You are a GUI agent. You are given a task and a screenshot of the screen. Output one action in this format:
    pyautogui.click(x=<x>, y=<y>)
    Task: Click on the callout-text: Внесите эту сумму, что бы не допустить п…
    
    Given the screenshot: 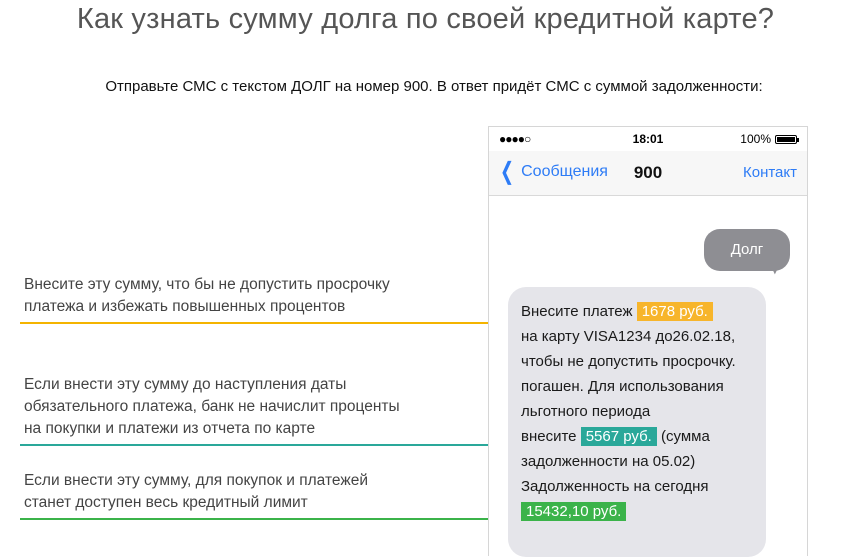 What is the action you would take?
    pyautogui.click(x=207, y=284)
    